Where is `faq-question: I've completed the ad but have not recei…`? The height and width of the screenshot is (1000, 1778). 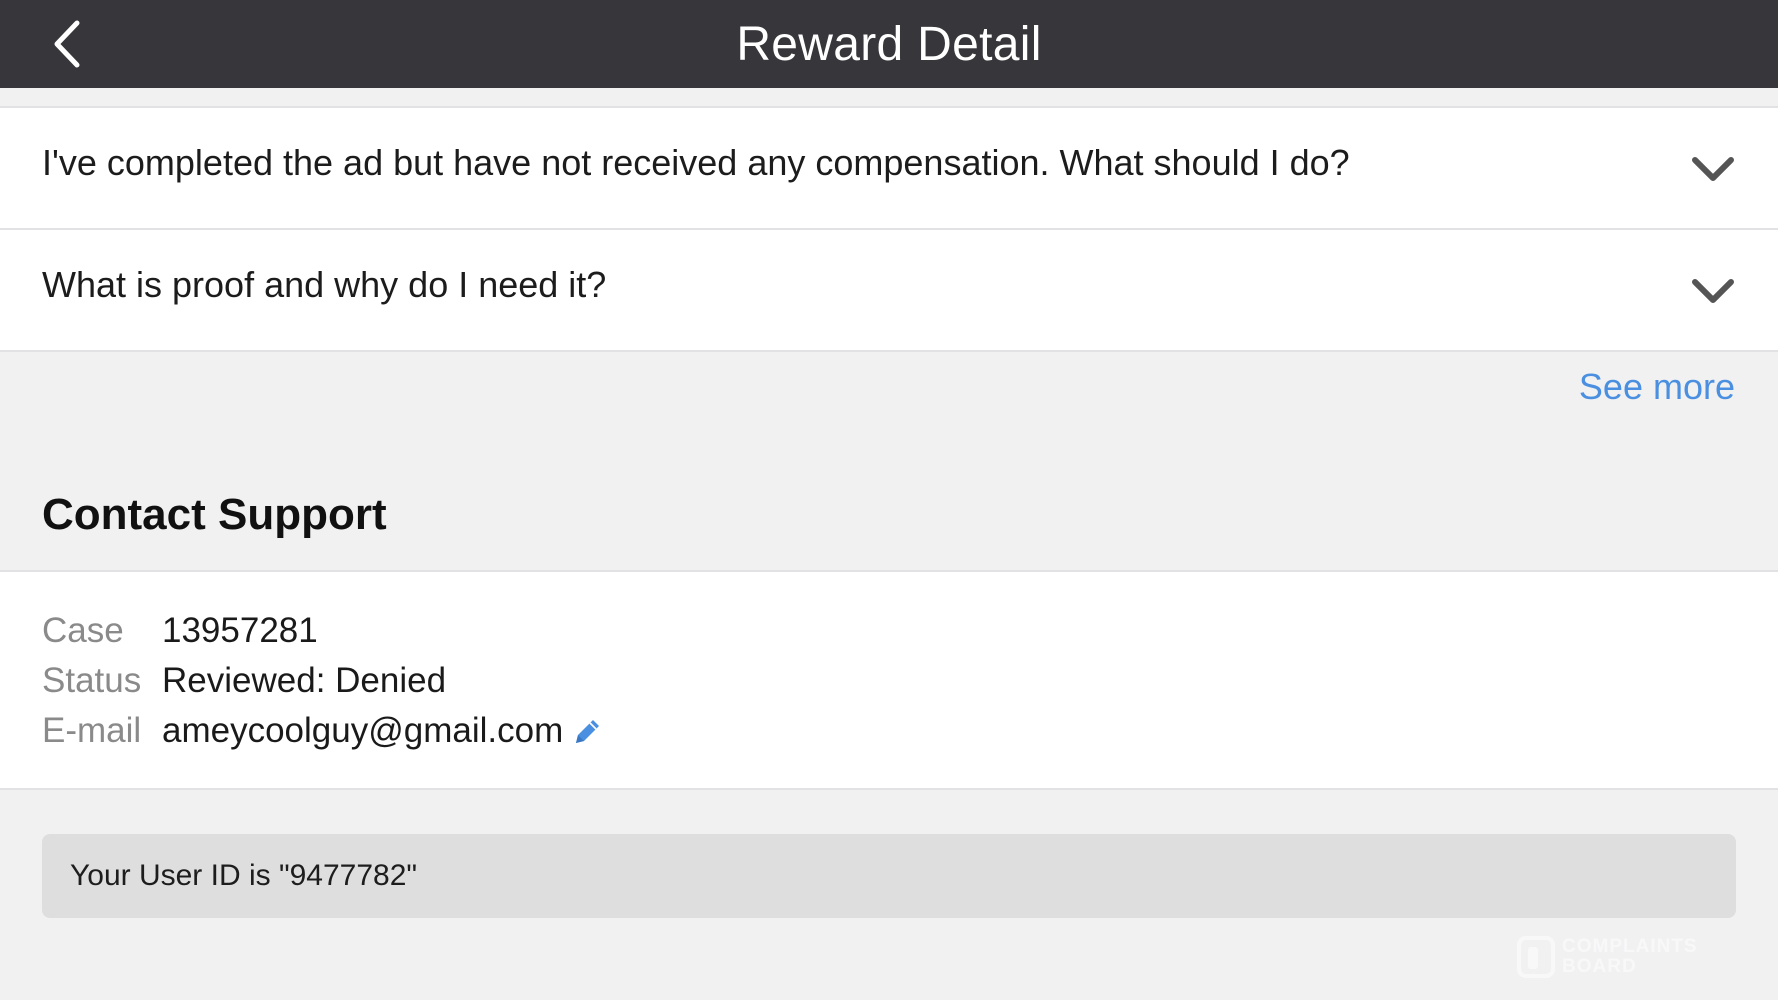
faq-question: I've completed the ad but have not recei… is located at coordinates (696, 162).